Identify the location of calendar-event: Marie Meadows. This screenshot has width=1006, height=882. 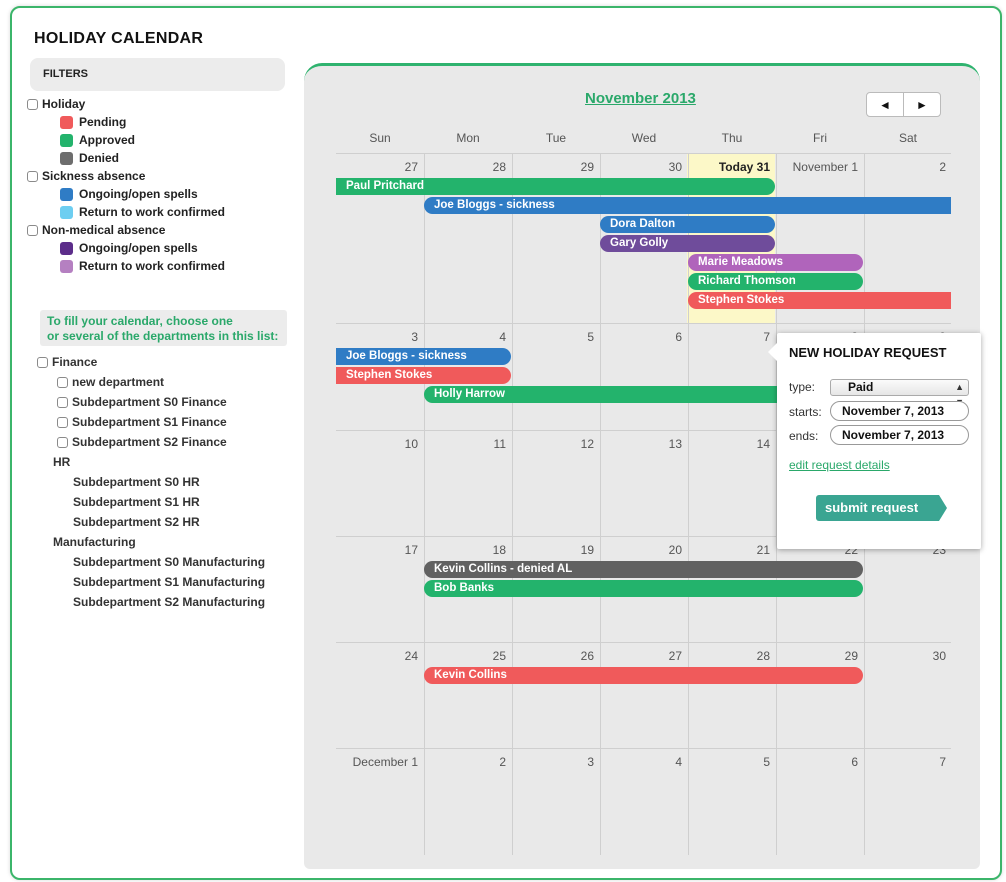
(775, 262).